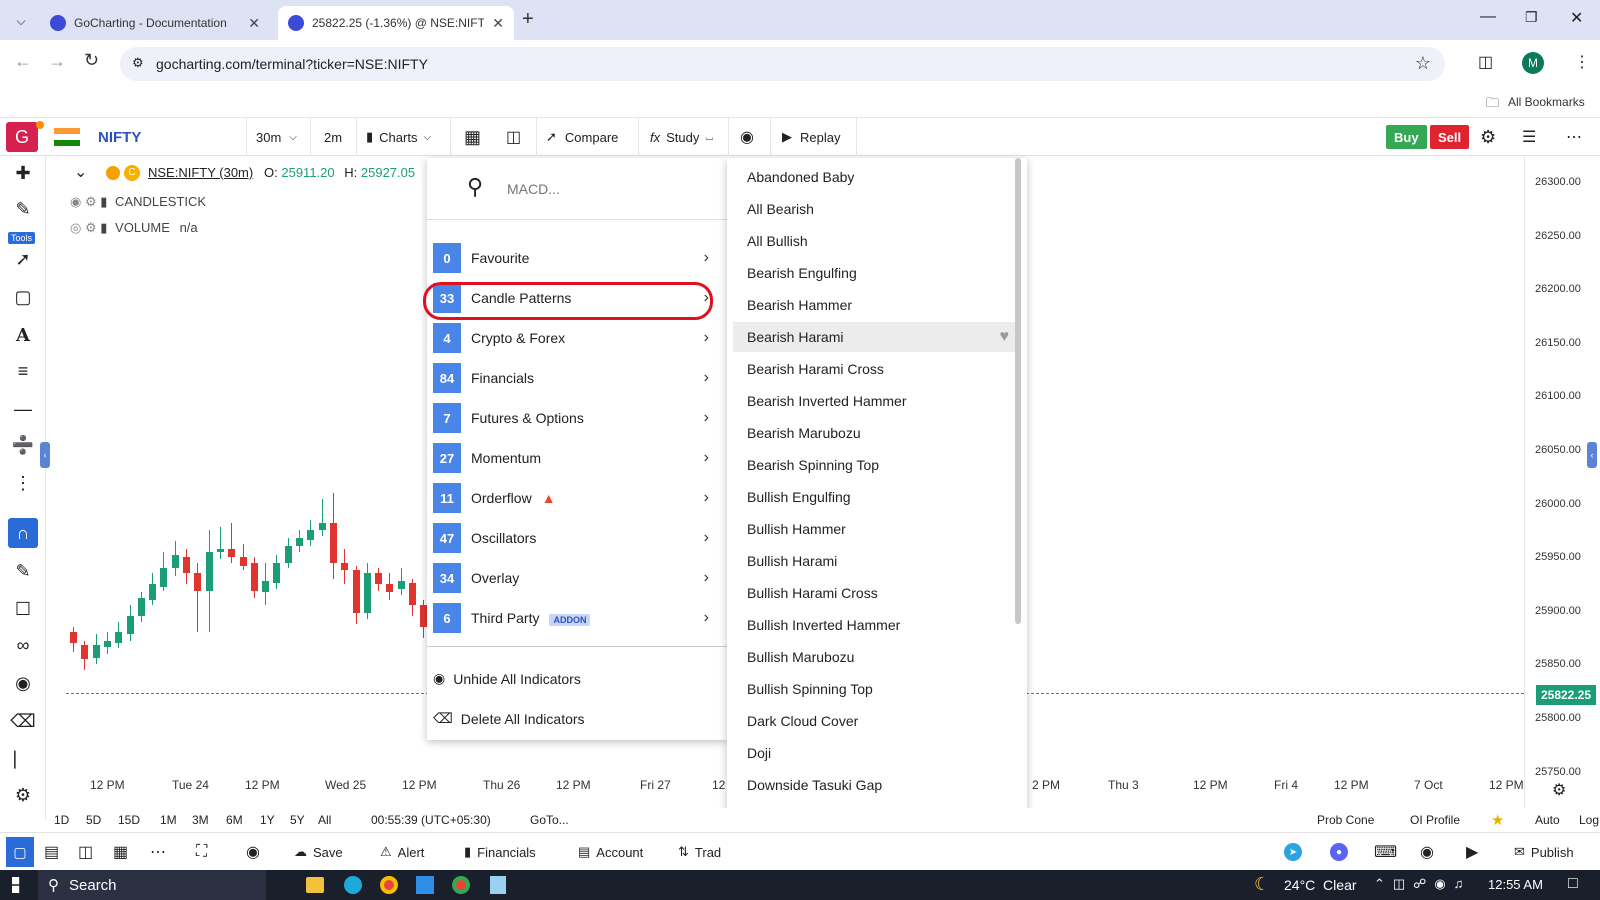  Describe the element at coordinates (500, 852) in the screenshot. I see `financials-button: ▮ Financials` at that location.